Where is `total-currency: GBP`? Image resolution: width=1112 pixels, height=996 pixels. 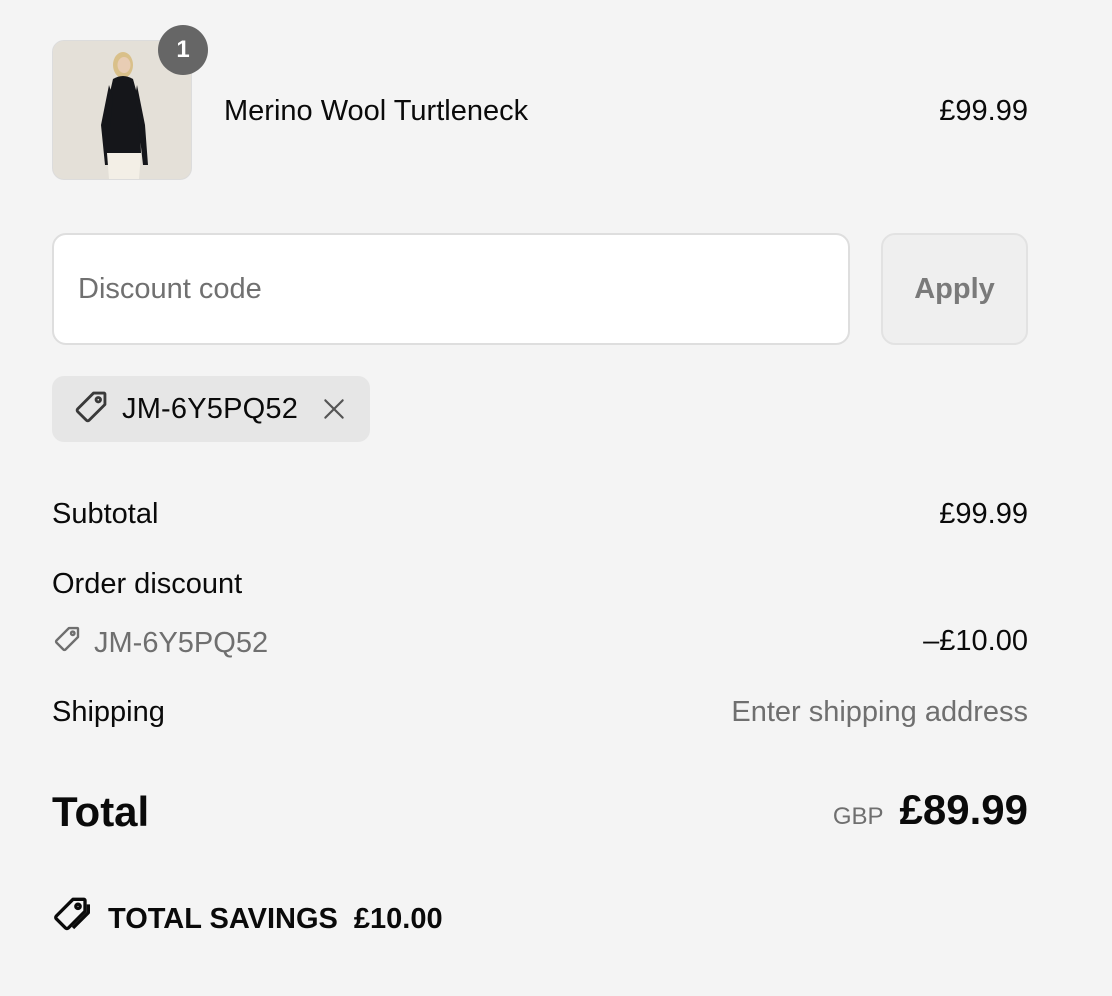 total-currency: GBP is located at coordinates (858, 816).